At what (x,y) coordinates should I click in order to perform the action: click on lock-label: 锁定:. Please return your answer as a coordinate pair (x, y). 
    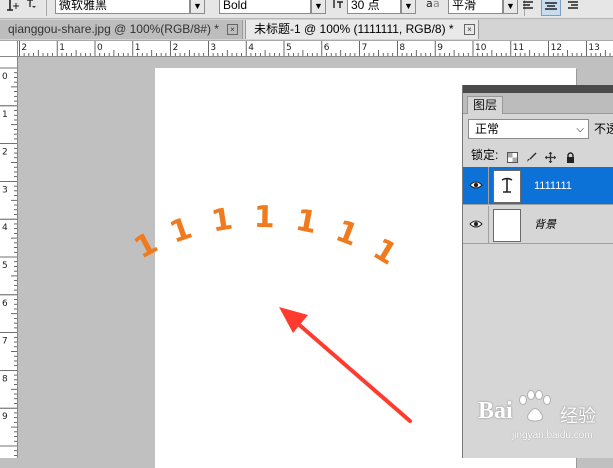
    Looking at the image, I should click on (485, 155).